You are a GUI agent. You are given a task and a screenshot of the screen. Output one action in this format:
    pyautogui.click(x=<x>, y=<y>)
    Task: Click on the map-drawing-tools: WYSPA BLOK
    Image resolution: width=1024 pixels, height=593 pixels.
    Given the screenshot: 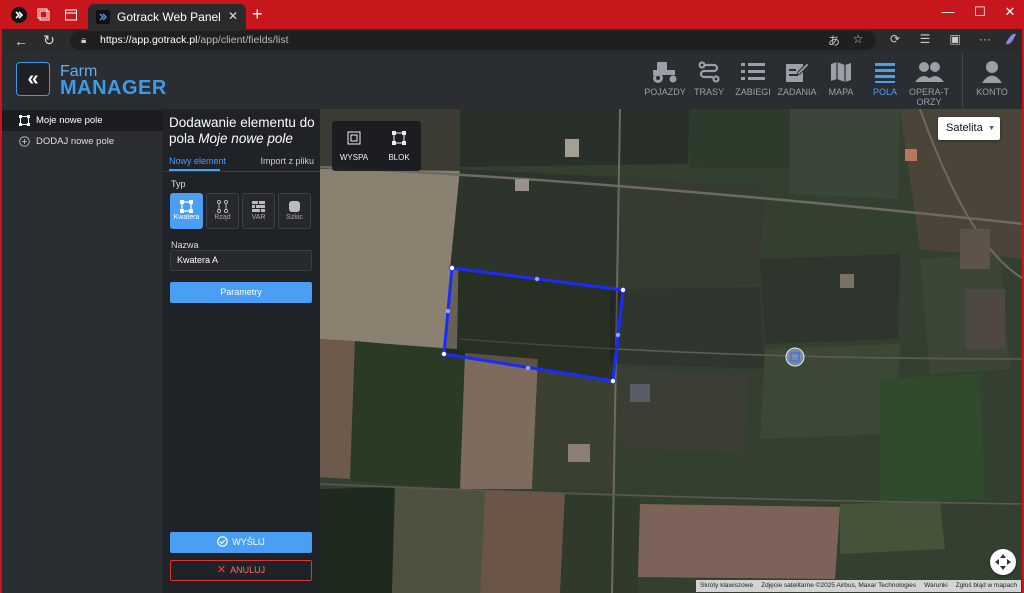 What is the action you would take?
    pyautogui.click(x=376, y=146)
    